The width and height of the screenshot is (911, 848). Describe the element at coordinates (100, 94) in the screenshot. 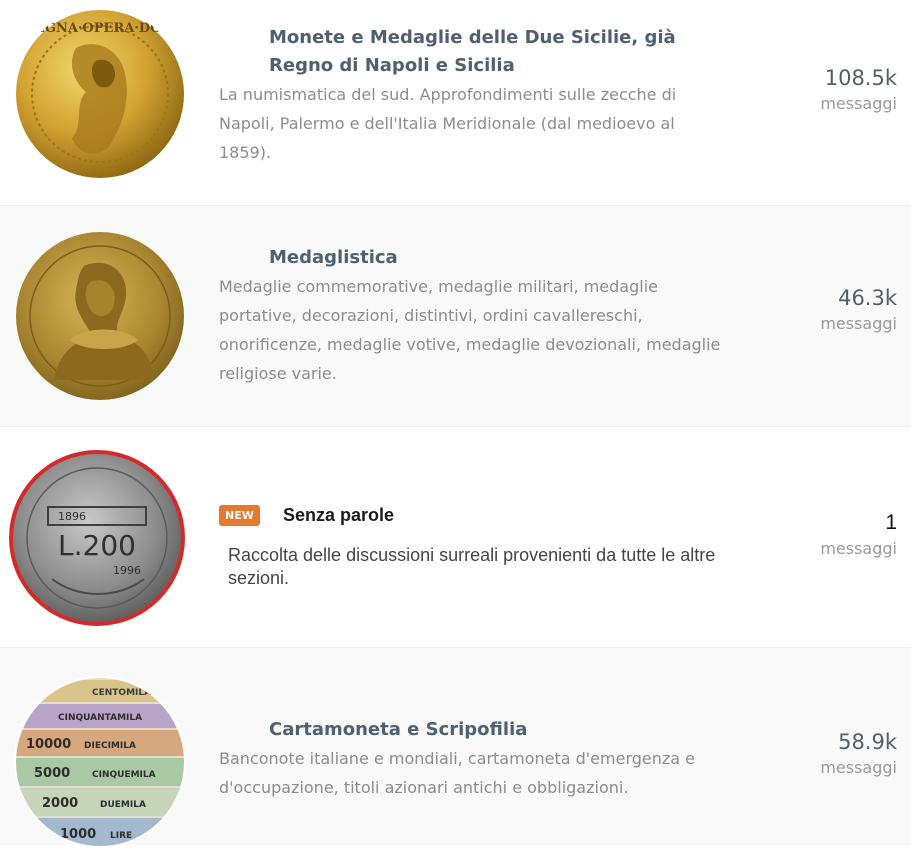

I see `forum-thumbnail-gold-coin: REGNA·OPERA·DOM` at that location.